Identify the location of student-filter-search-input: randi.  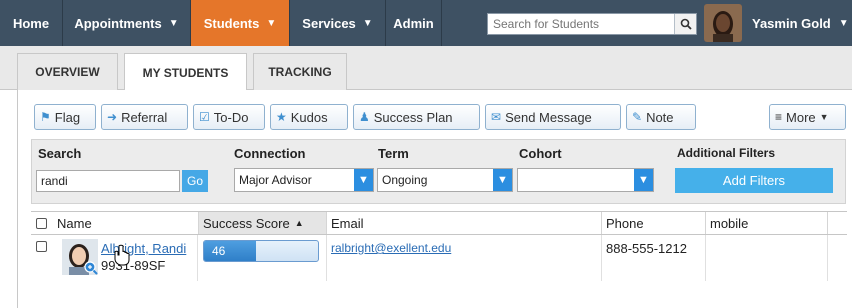
(108, 181).